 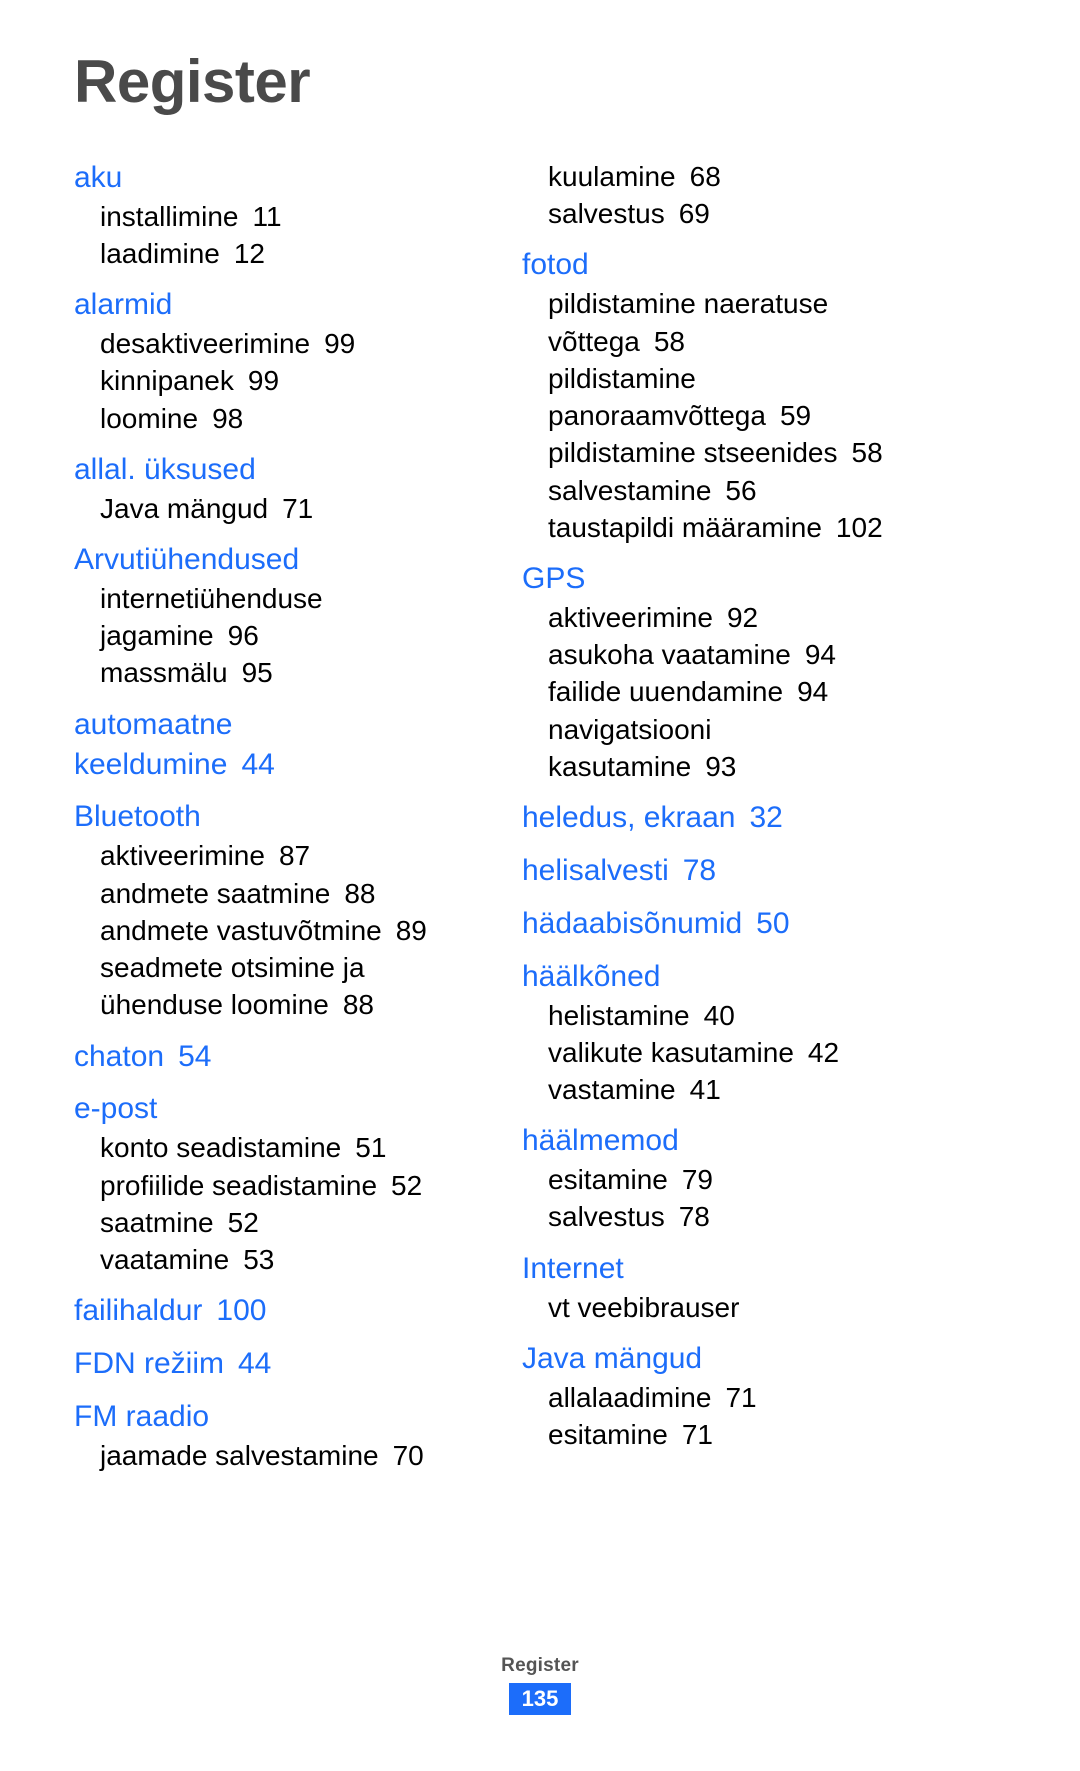 I want to click on entry-label: navigatsiooni kasutamine, so click(x=630, y=747).